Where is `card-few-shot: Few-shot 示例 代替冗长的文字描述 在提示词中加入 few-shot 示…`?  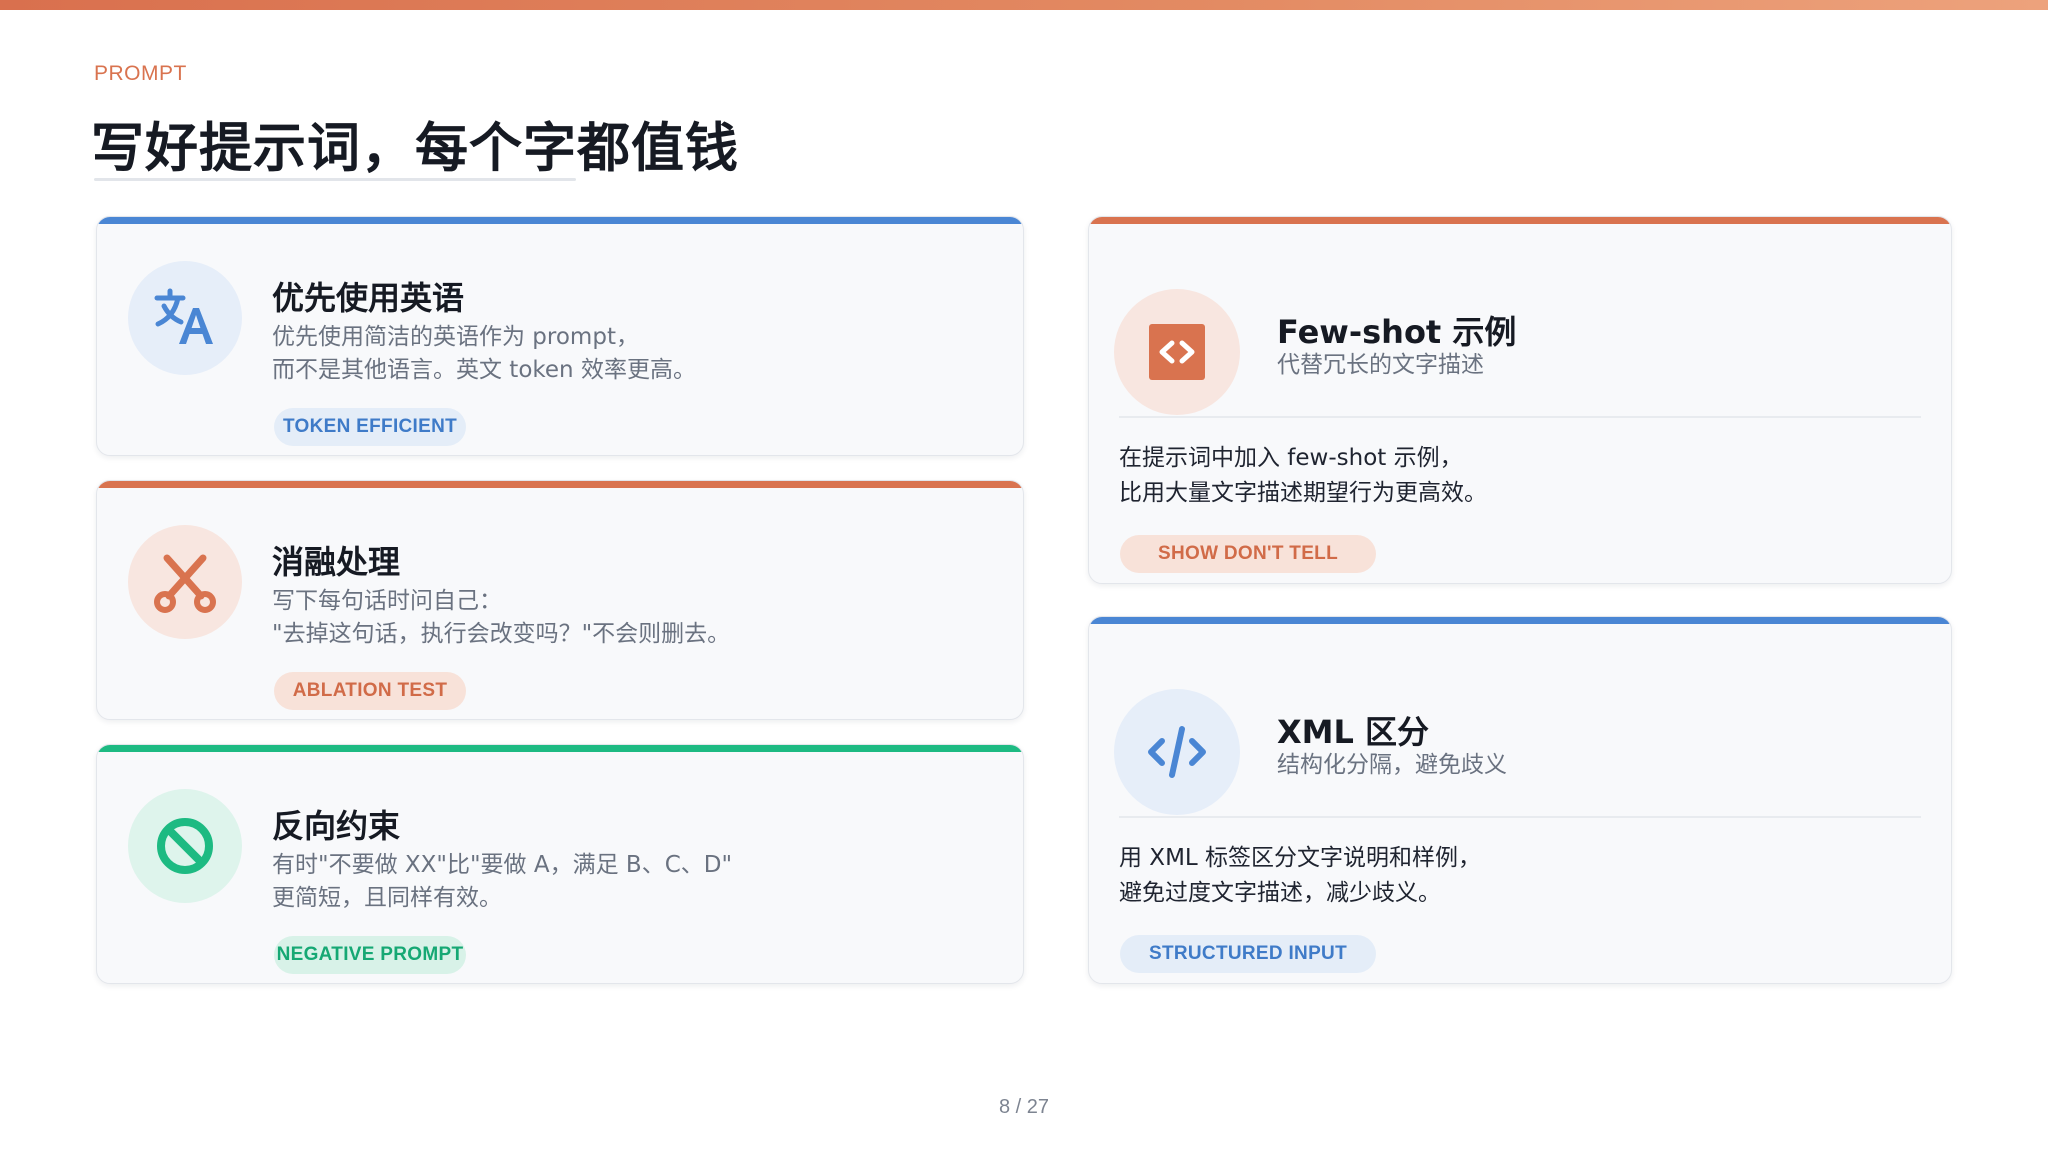 card-few-shot: Few-shot 示例 代替冗长的文字描述 在提示词中加入 few-shot 示… is located at coordinates (1520, 400).